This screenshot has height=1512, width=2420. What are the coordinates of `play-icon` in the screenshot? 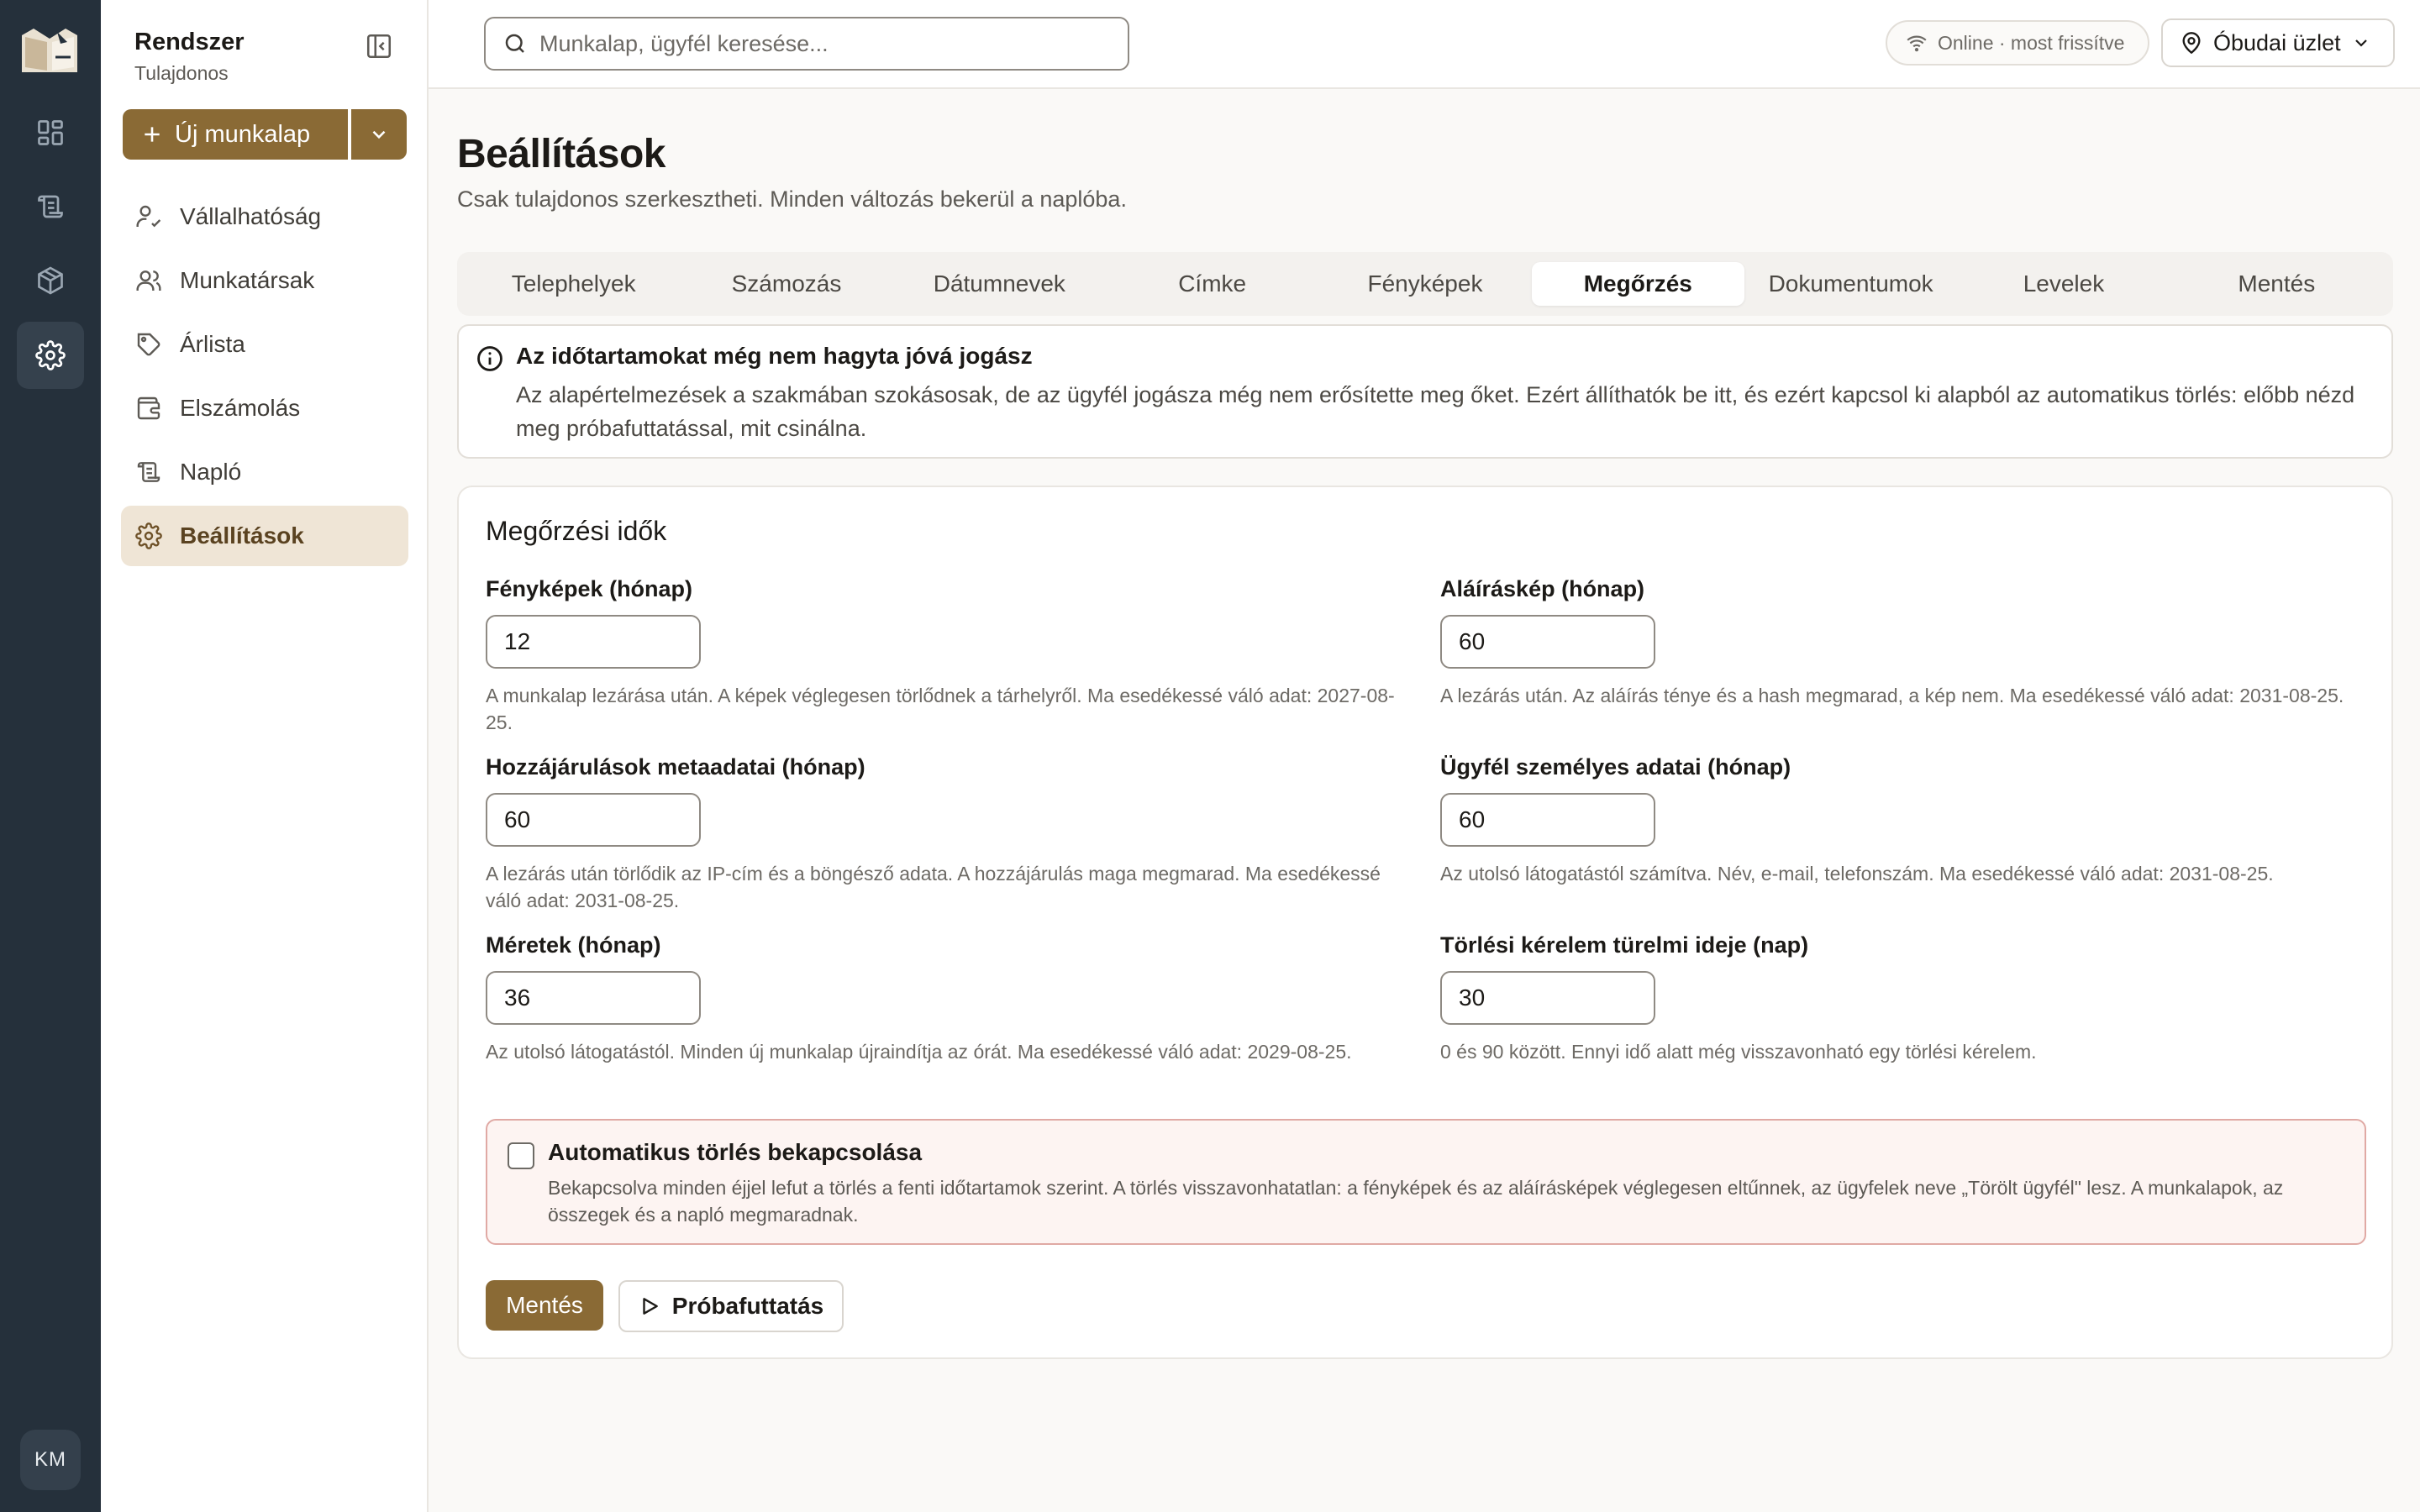 It's located at (649, 1306).